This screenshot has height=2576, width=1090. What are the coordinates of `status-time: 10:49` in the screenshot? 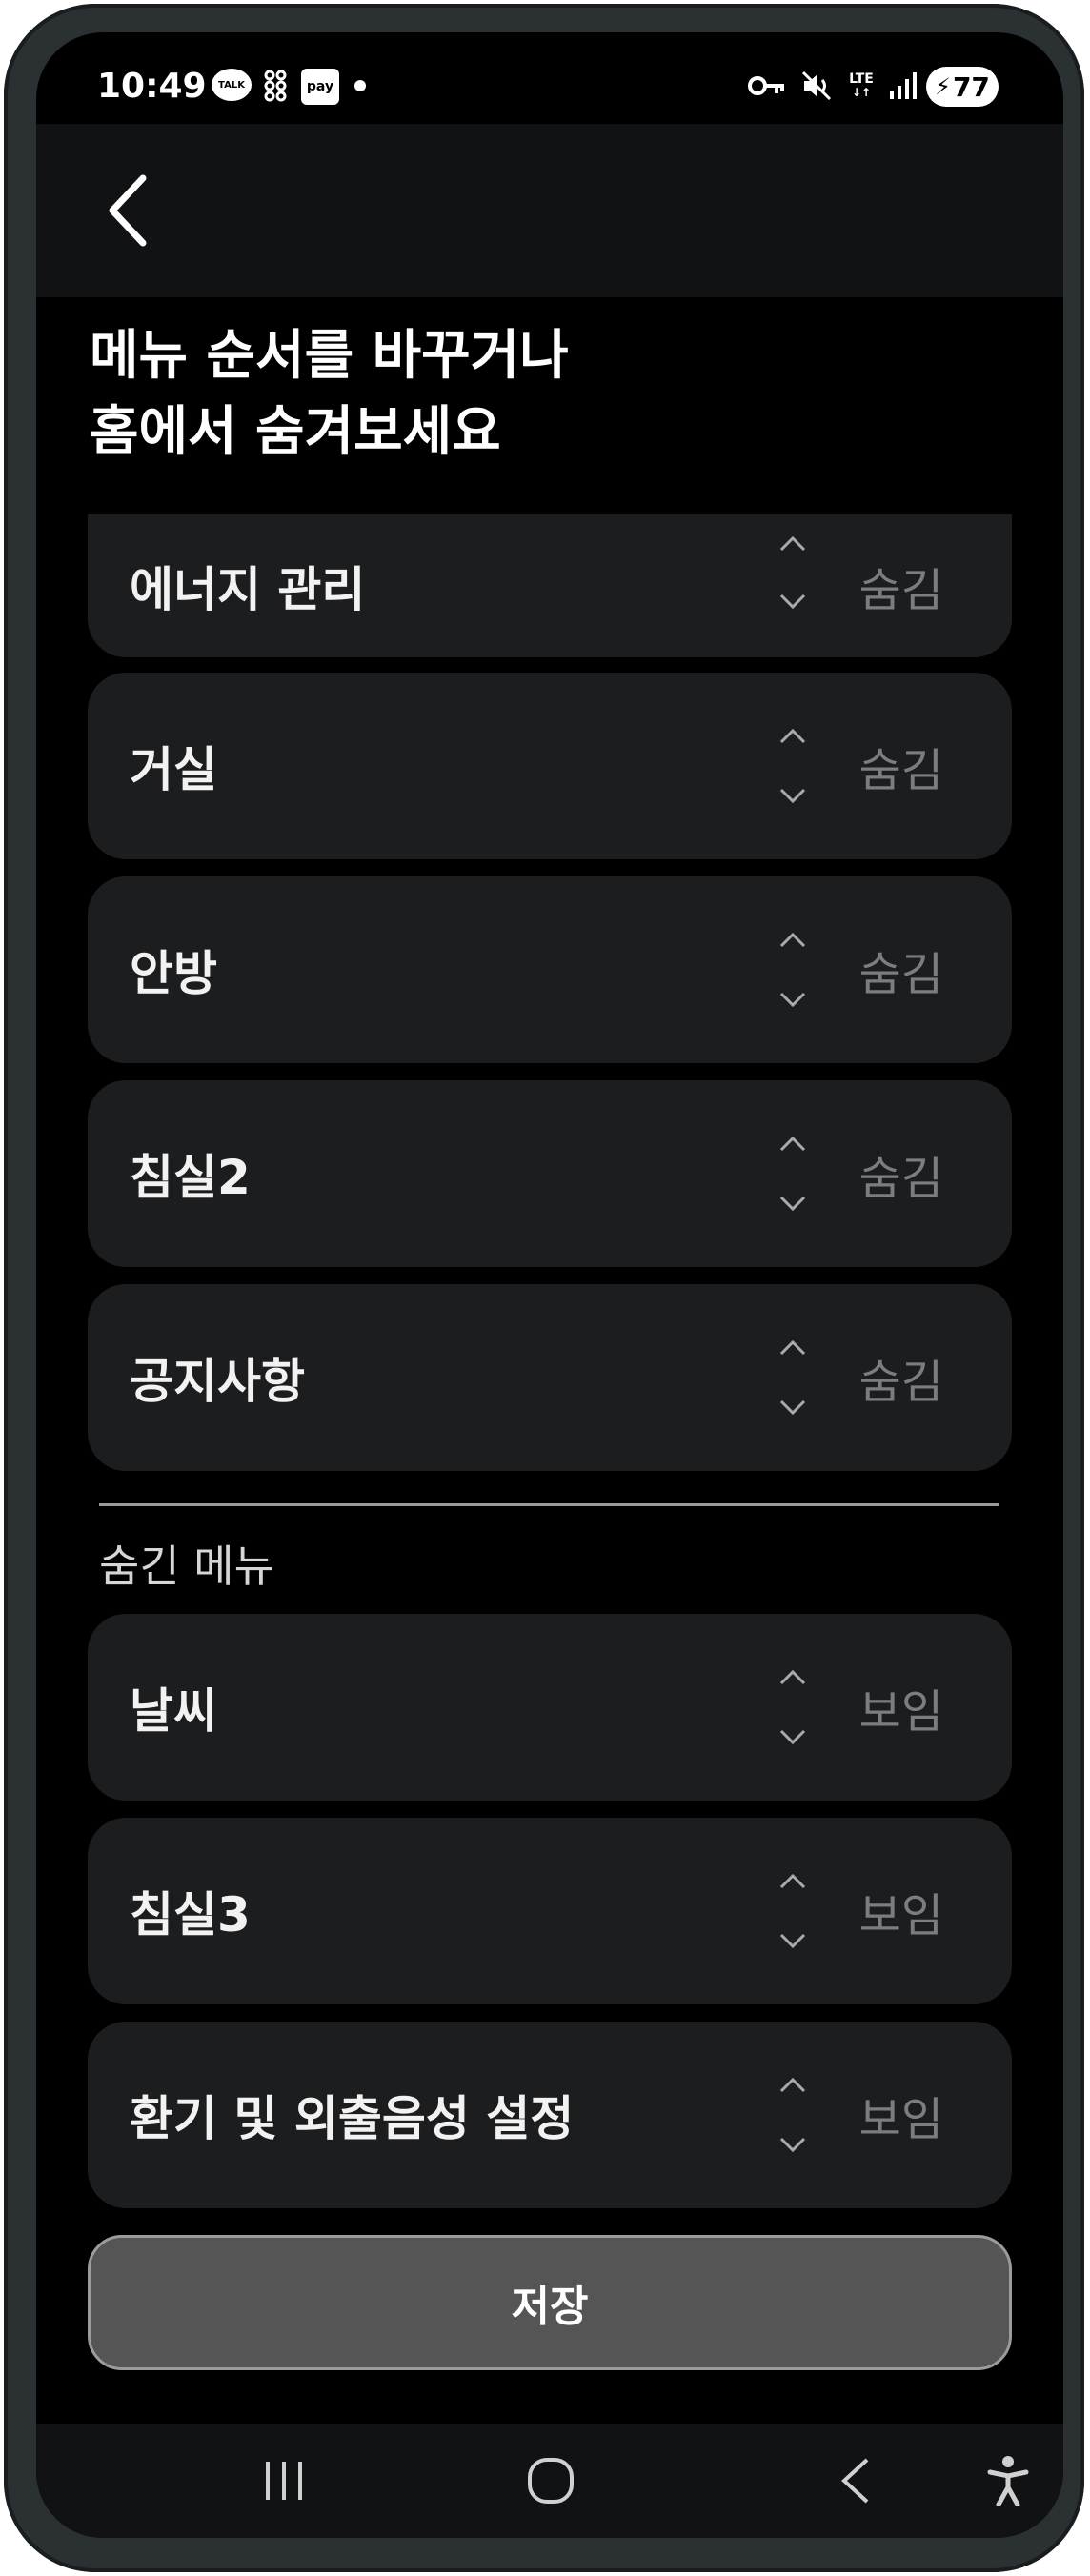 It's located at (152, 87).